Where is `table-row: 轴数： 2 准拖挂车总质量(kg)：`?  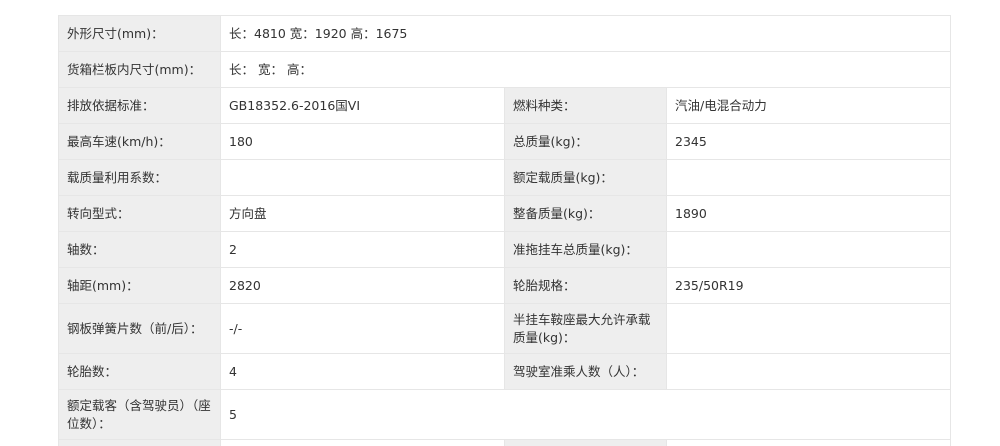 table-row: 轴数： 2 准拖挂车总质量(kg)： is located at coordinates (505, 249).